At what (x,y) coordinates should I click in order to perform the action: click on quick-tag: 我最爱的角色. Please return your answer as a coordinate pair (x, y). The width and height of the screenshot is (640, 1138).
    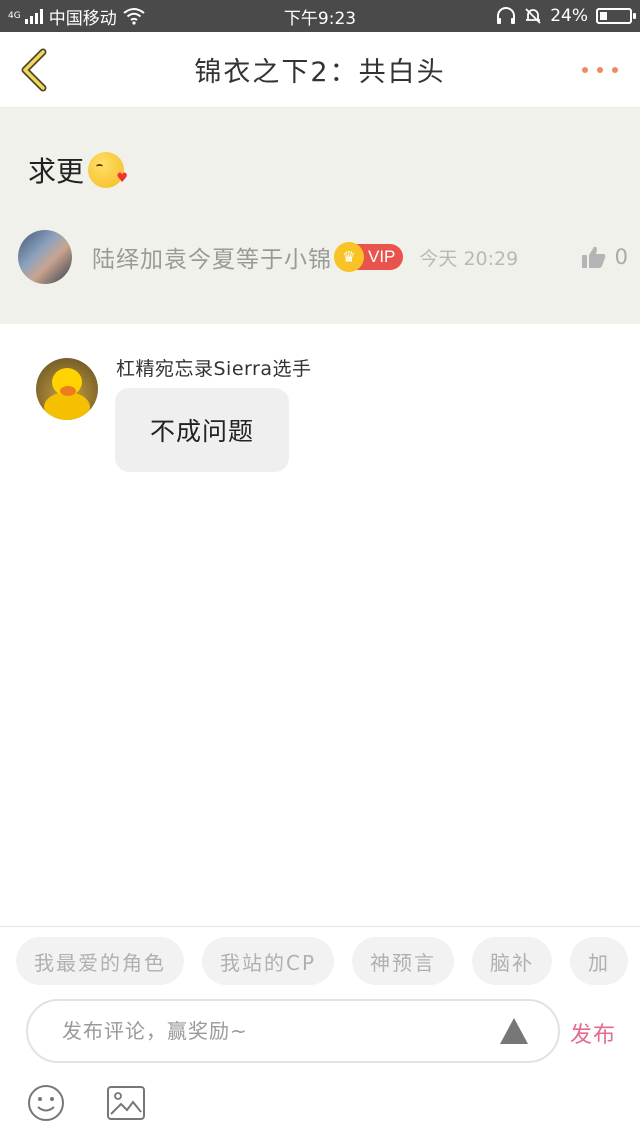
    Looking at the image, I should click on (100, 961).